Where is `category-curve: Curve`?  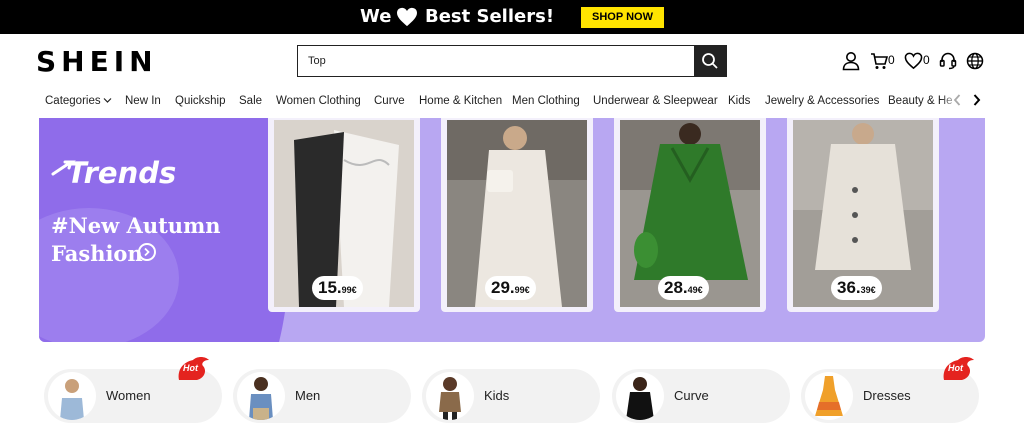
category-curve: Curve is located at coordinates (701, 396).